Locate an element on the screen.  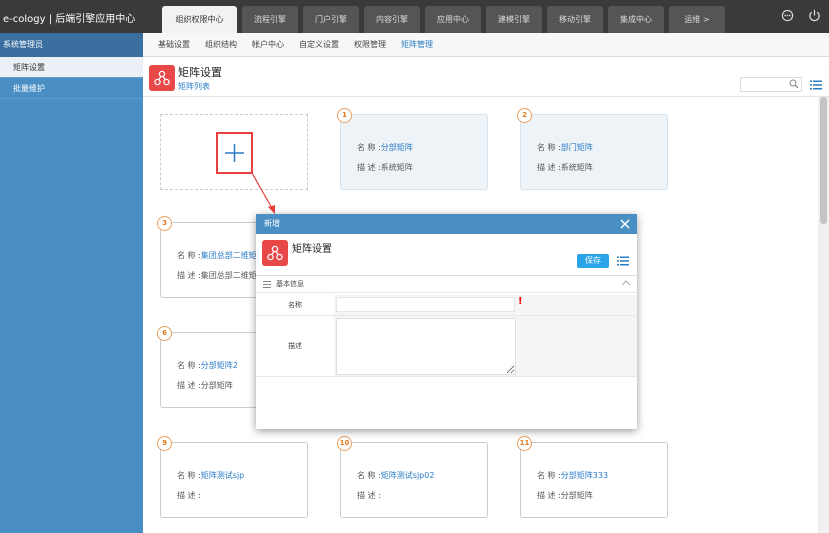
card-name-link: 分部矩阵333 is located at coordinates (584, 475).